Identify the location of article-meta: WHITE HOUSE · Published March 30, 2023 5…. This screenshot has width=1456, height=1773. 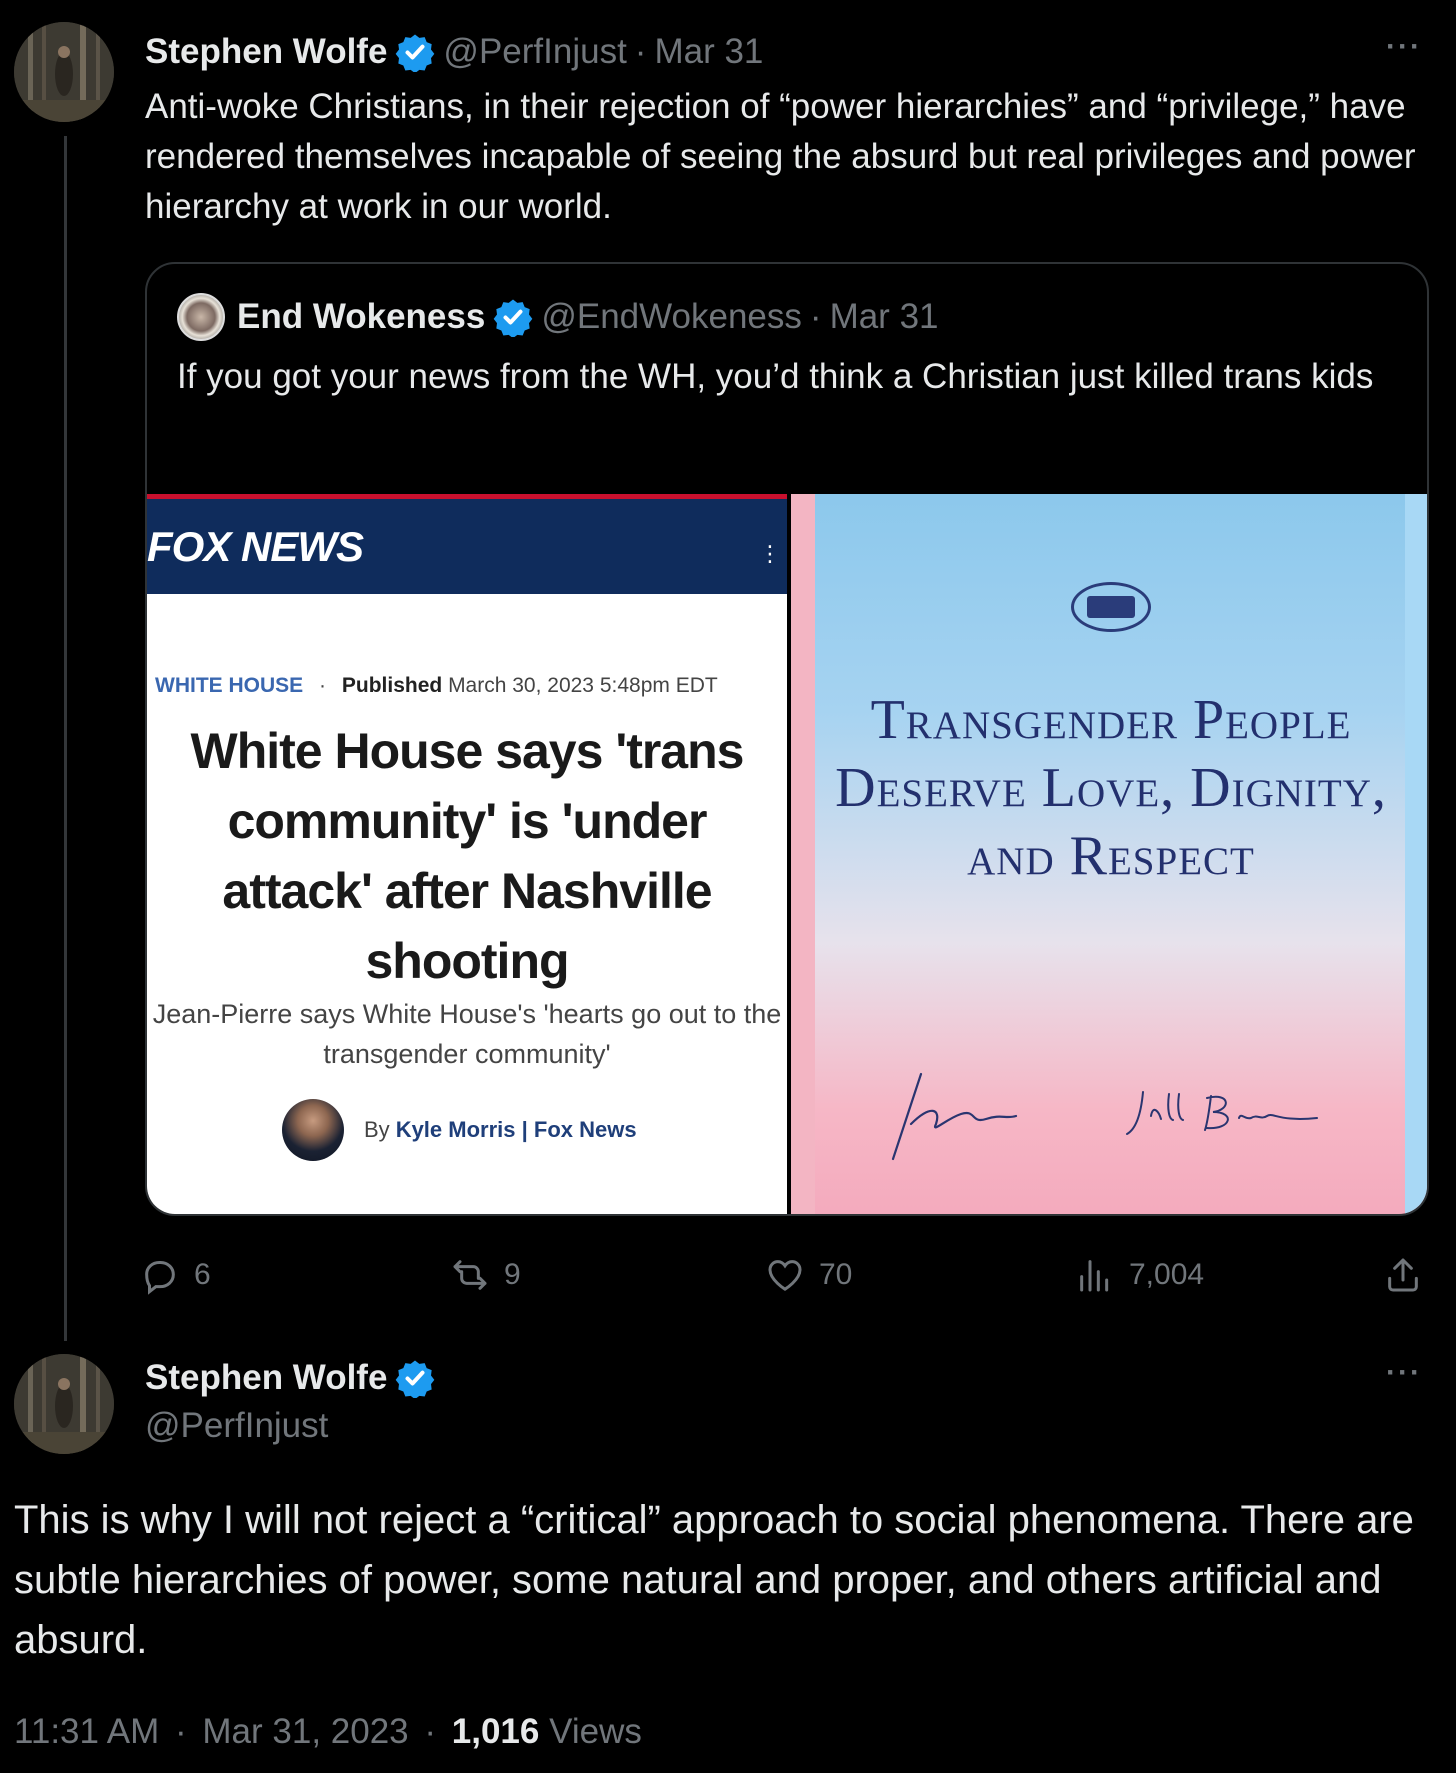
(436, 686).